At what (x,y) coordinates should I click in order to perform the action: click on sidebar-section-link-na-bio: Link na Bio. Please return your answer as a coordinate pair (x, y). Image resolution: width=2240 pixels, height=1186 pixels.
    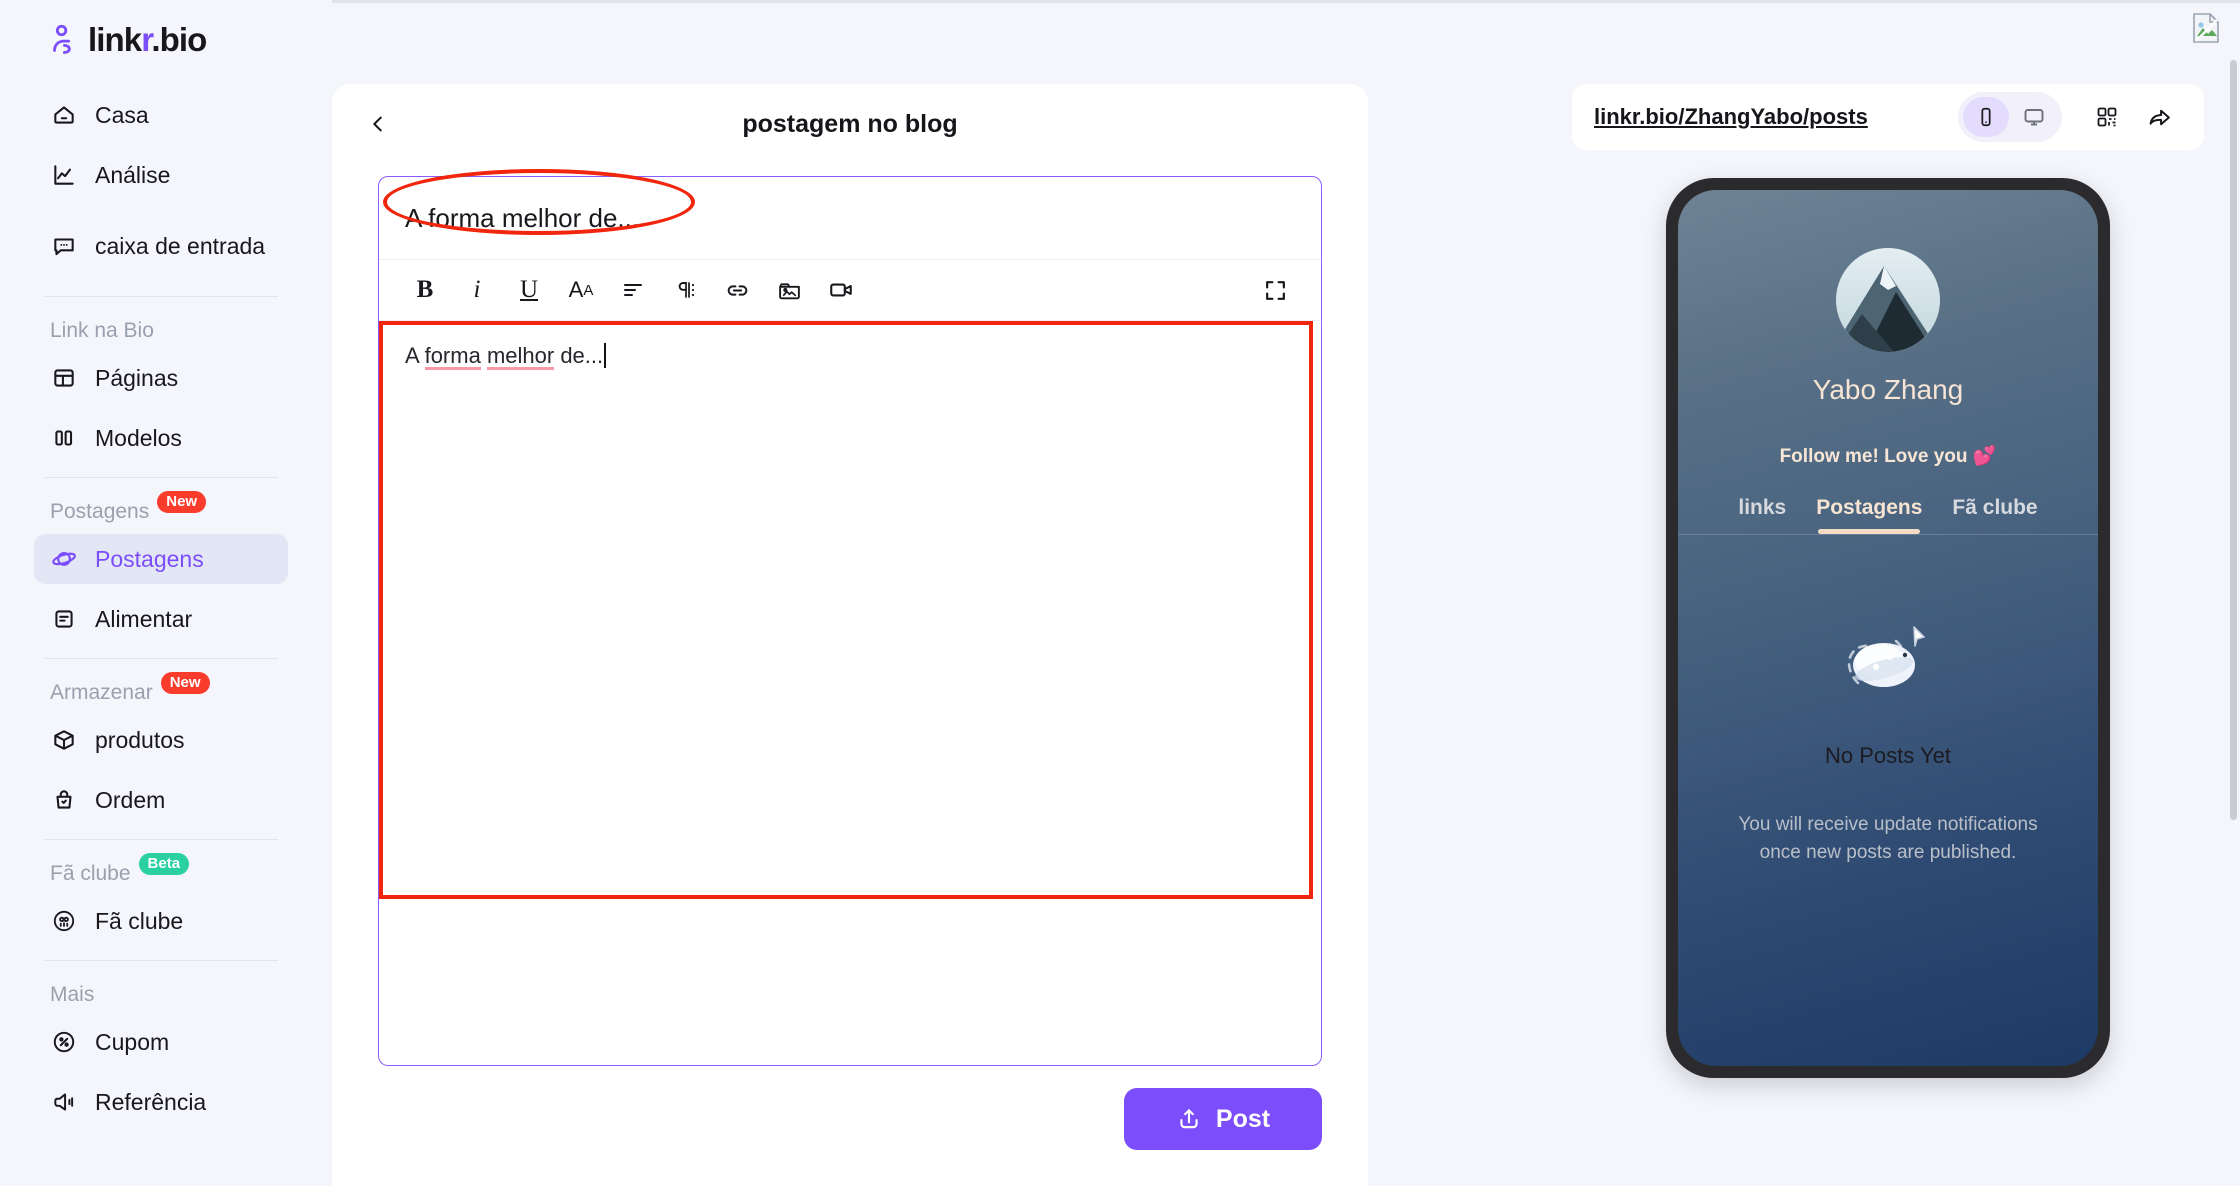
    Looking at the image, I should click on (161, 336).